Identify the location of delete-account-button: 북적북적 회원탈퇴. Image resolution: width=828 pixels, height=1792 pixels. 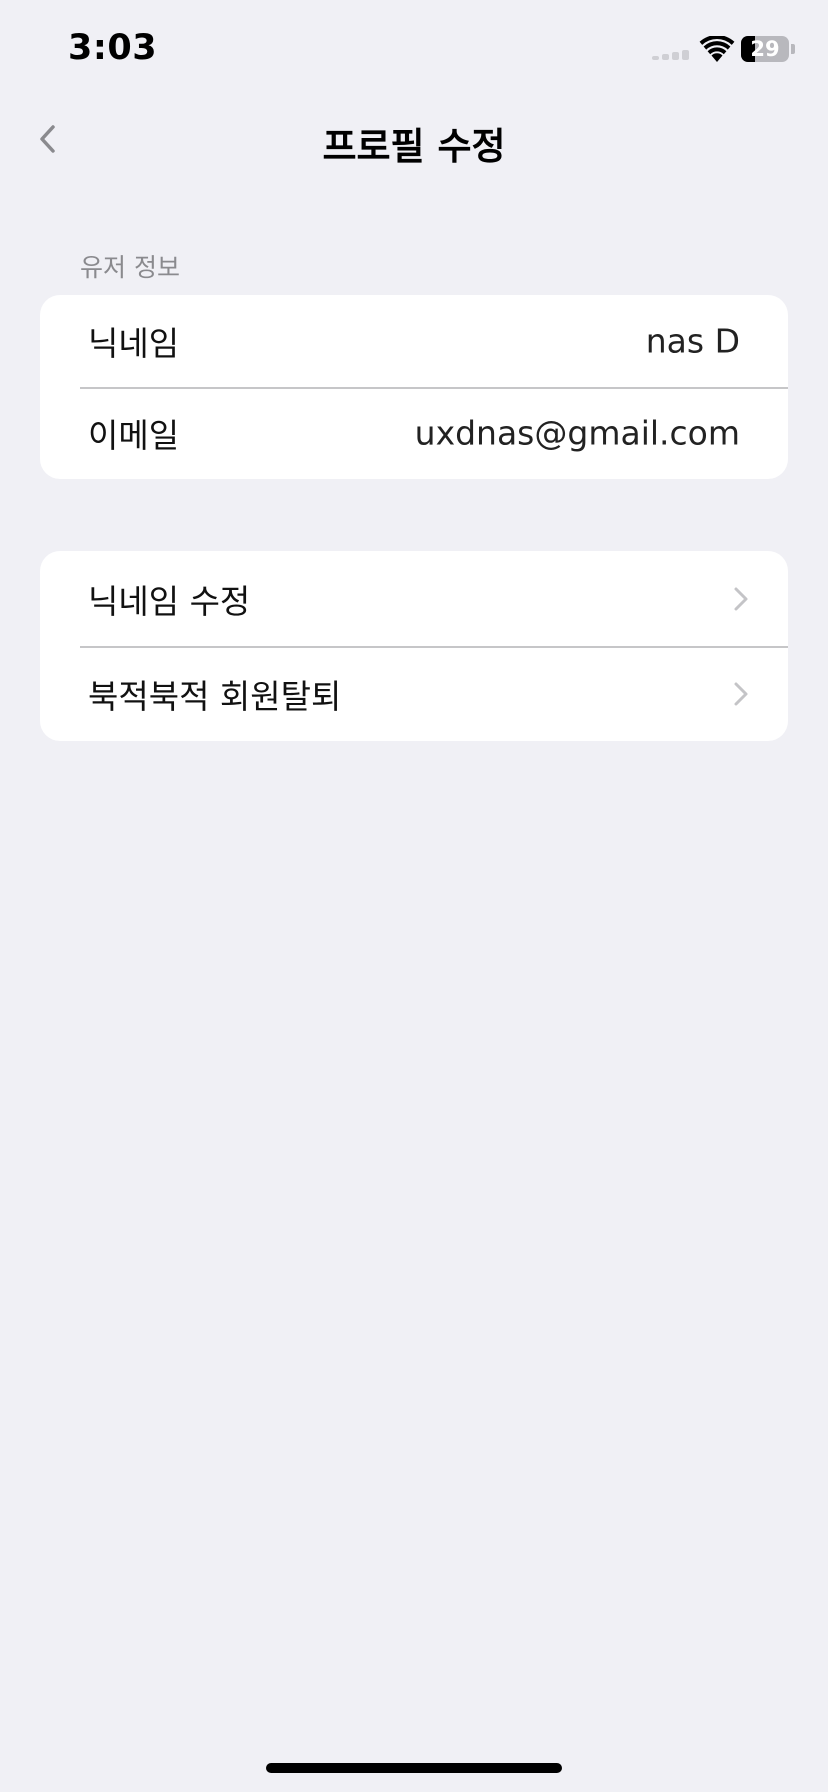
(414, 693).